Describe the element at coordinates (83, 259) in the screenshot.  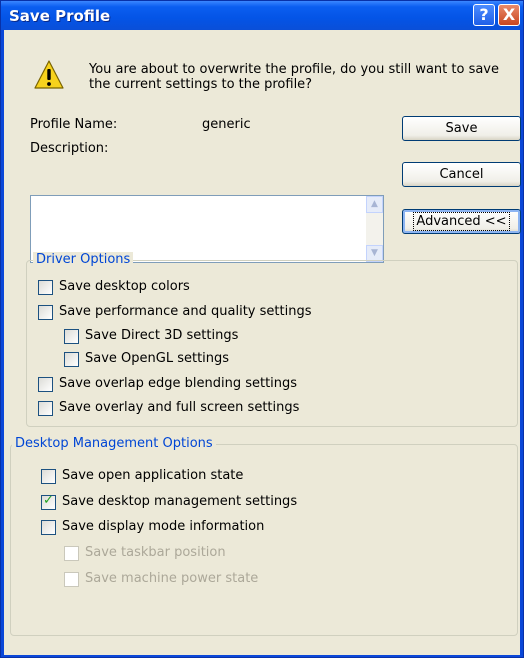
I see `driver-options-legend: Driver Options` at that location.